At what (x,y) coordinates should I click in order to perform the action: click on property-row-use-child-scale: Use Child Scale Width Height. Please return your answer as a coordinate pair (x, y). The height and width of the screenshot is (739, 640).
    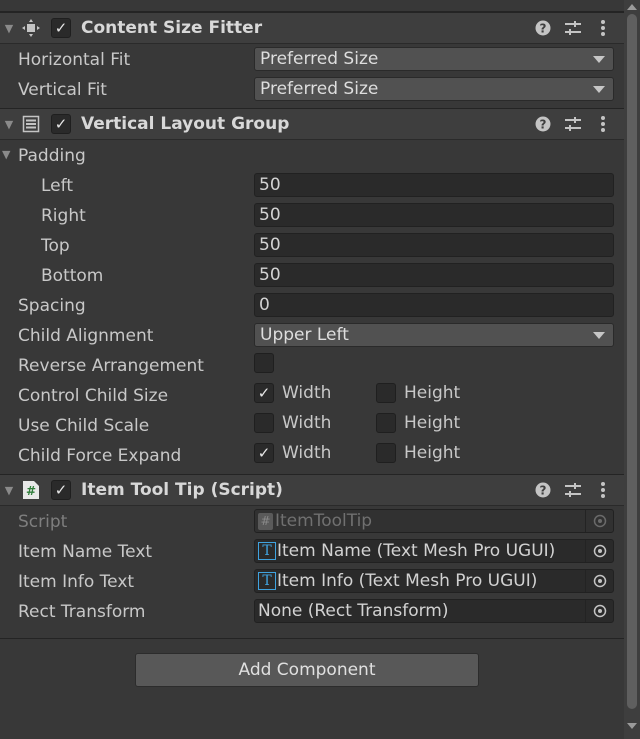
    Looking at the image, I should click on (312, 425).